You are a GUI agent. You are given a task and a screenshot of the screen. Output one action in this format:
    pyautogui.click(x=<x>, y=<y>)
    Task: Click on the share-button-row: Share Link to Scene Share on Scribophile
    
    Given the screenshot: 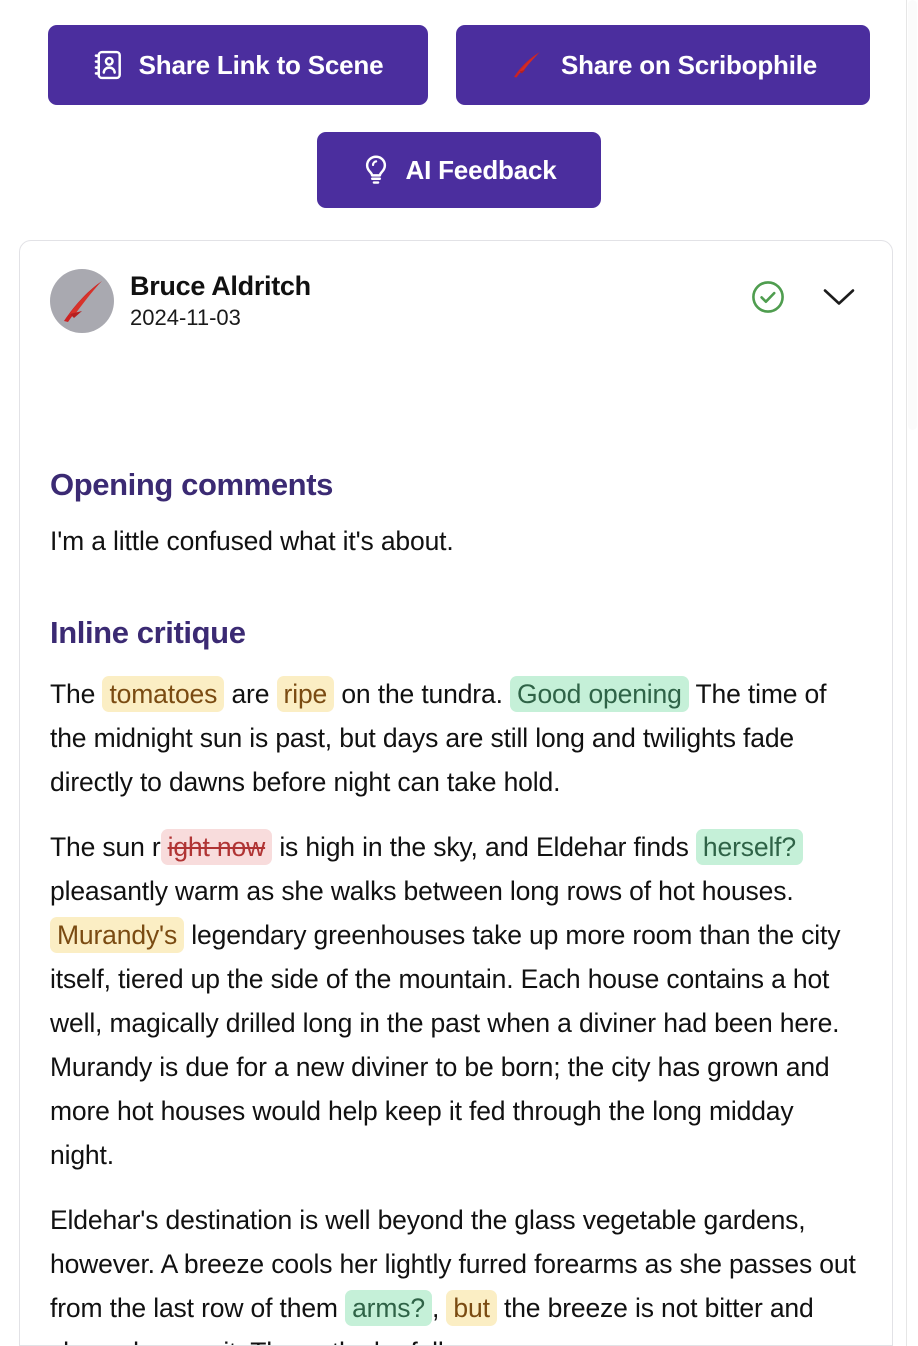 What is the action you would take?
    pyautogui.click(x=459, y=52)
    